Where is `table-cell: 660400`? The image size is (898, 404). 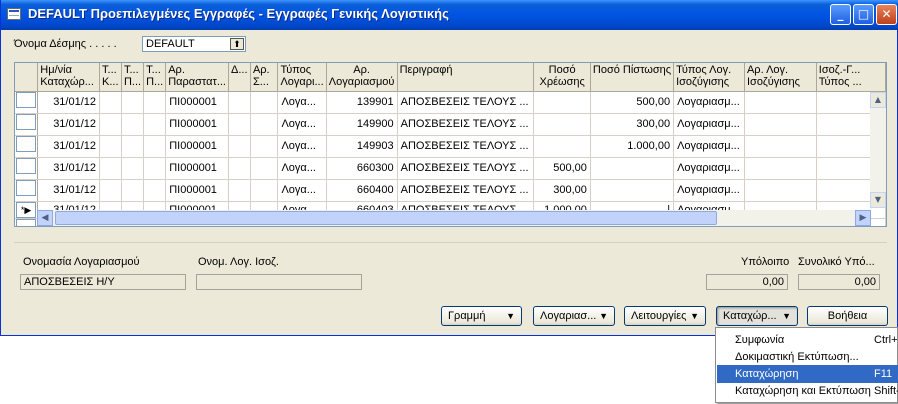 table-cell: 660400 is located at coordinates (362, 190).